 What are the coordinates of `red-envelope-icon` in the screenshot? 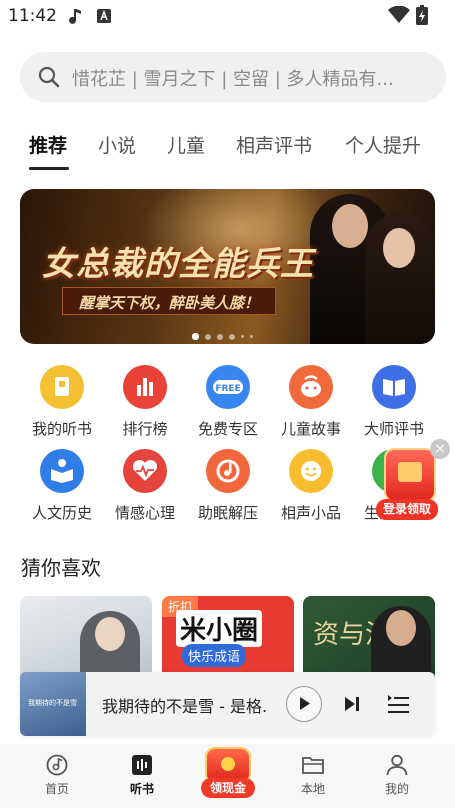 It's located at (410, 472).